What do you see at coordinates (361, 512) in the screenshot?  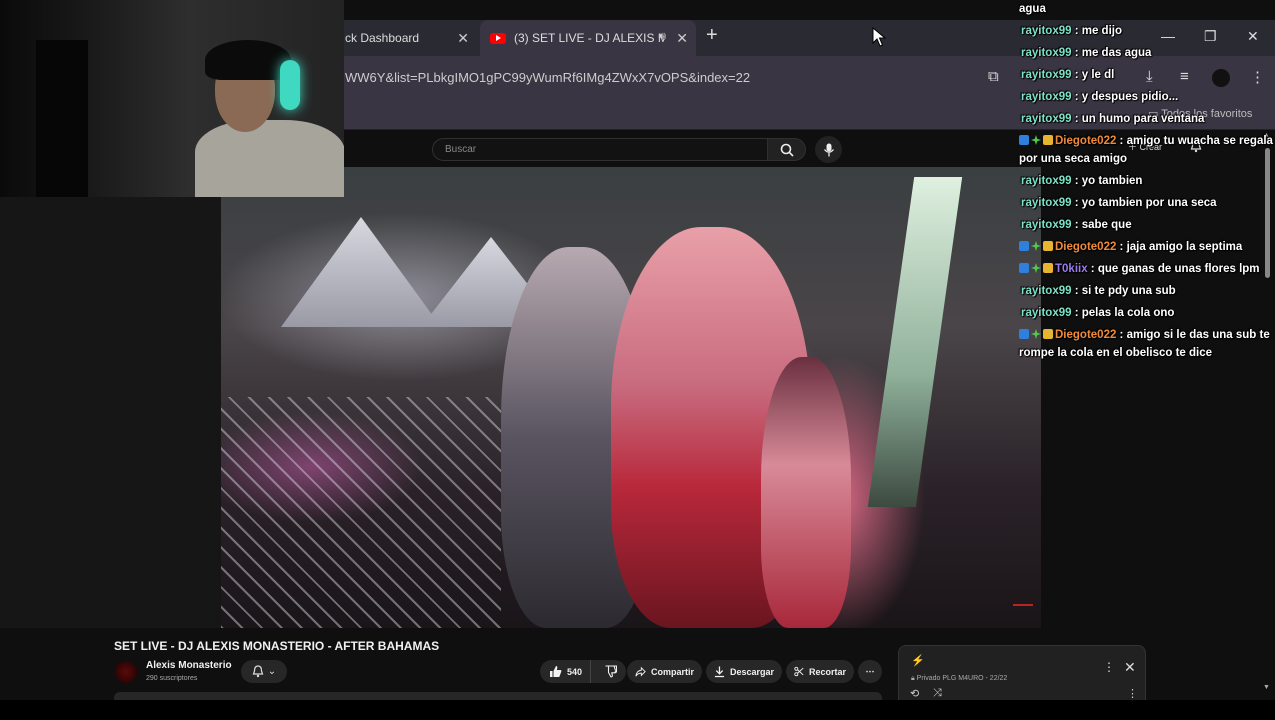 I see `video-truss-shape` at bounding box center [361, 512].